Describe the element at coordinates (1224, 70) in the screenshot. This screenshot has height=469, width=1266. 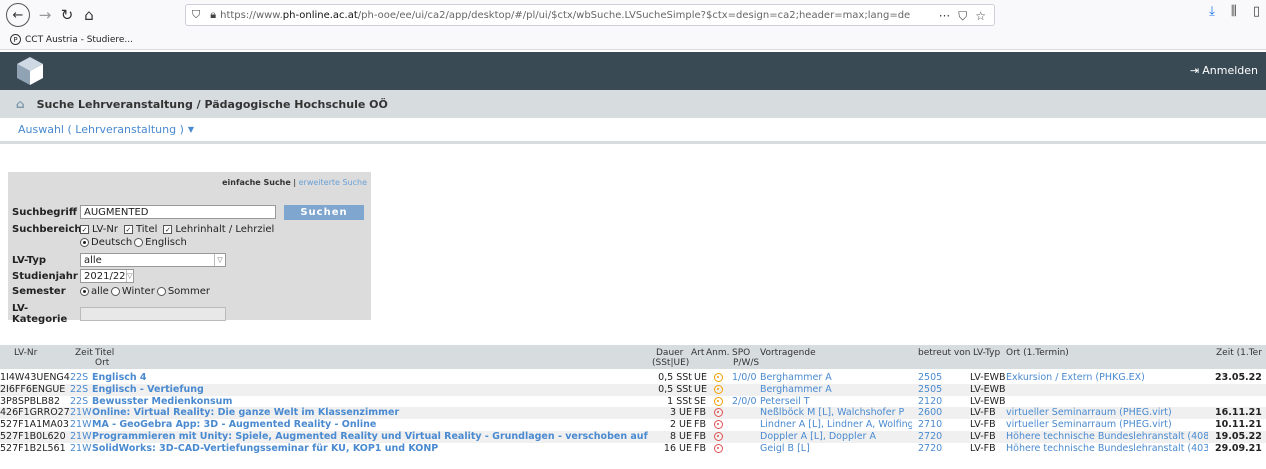
I see `login-button: ⇥ Anmelden` at that location.